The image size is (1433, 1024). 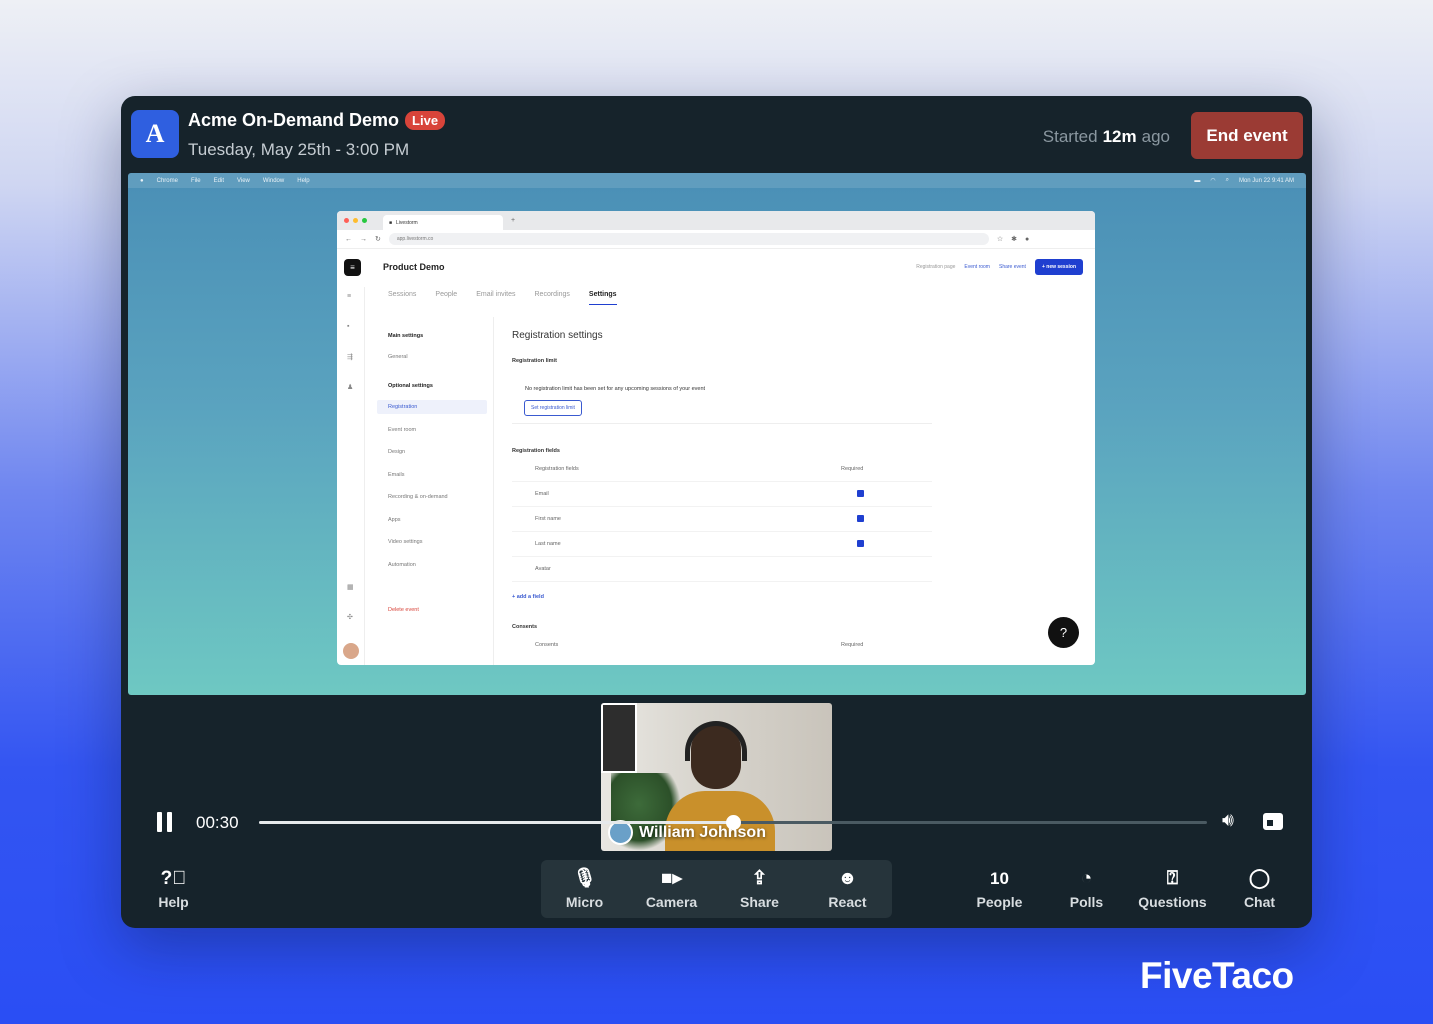 What do you see at coordinates (619, 738) in the screenshot?
I see `wall-frame` at bounding box center [619, 738].